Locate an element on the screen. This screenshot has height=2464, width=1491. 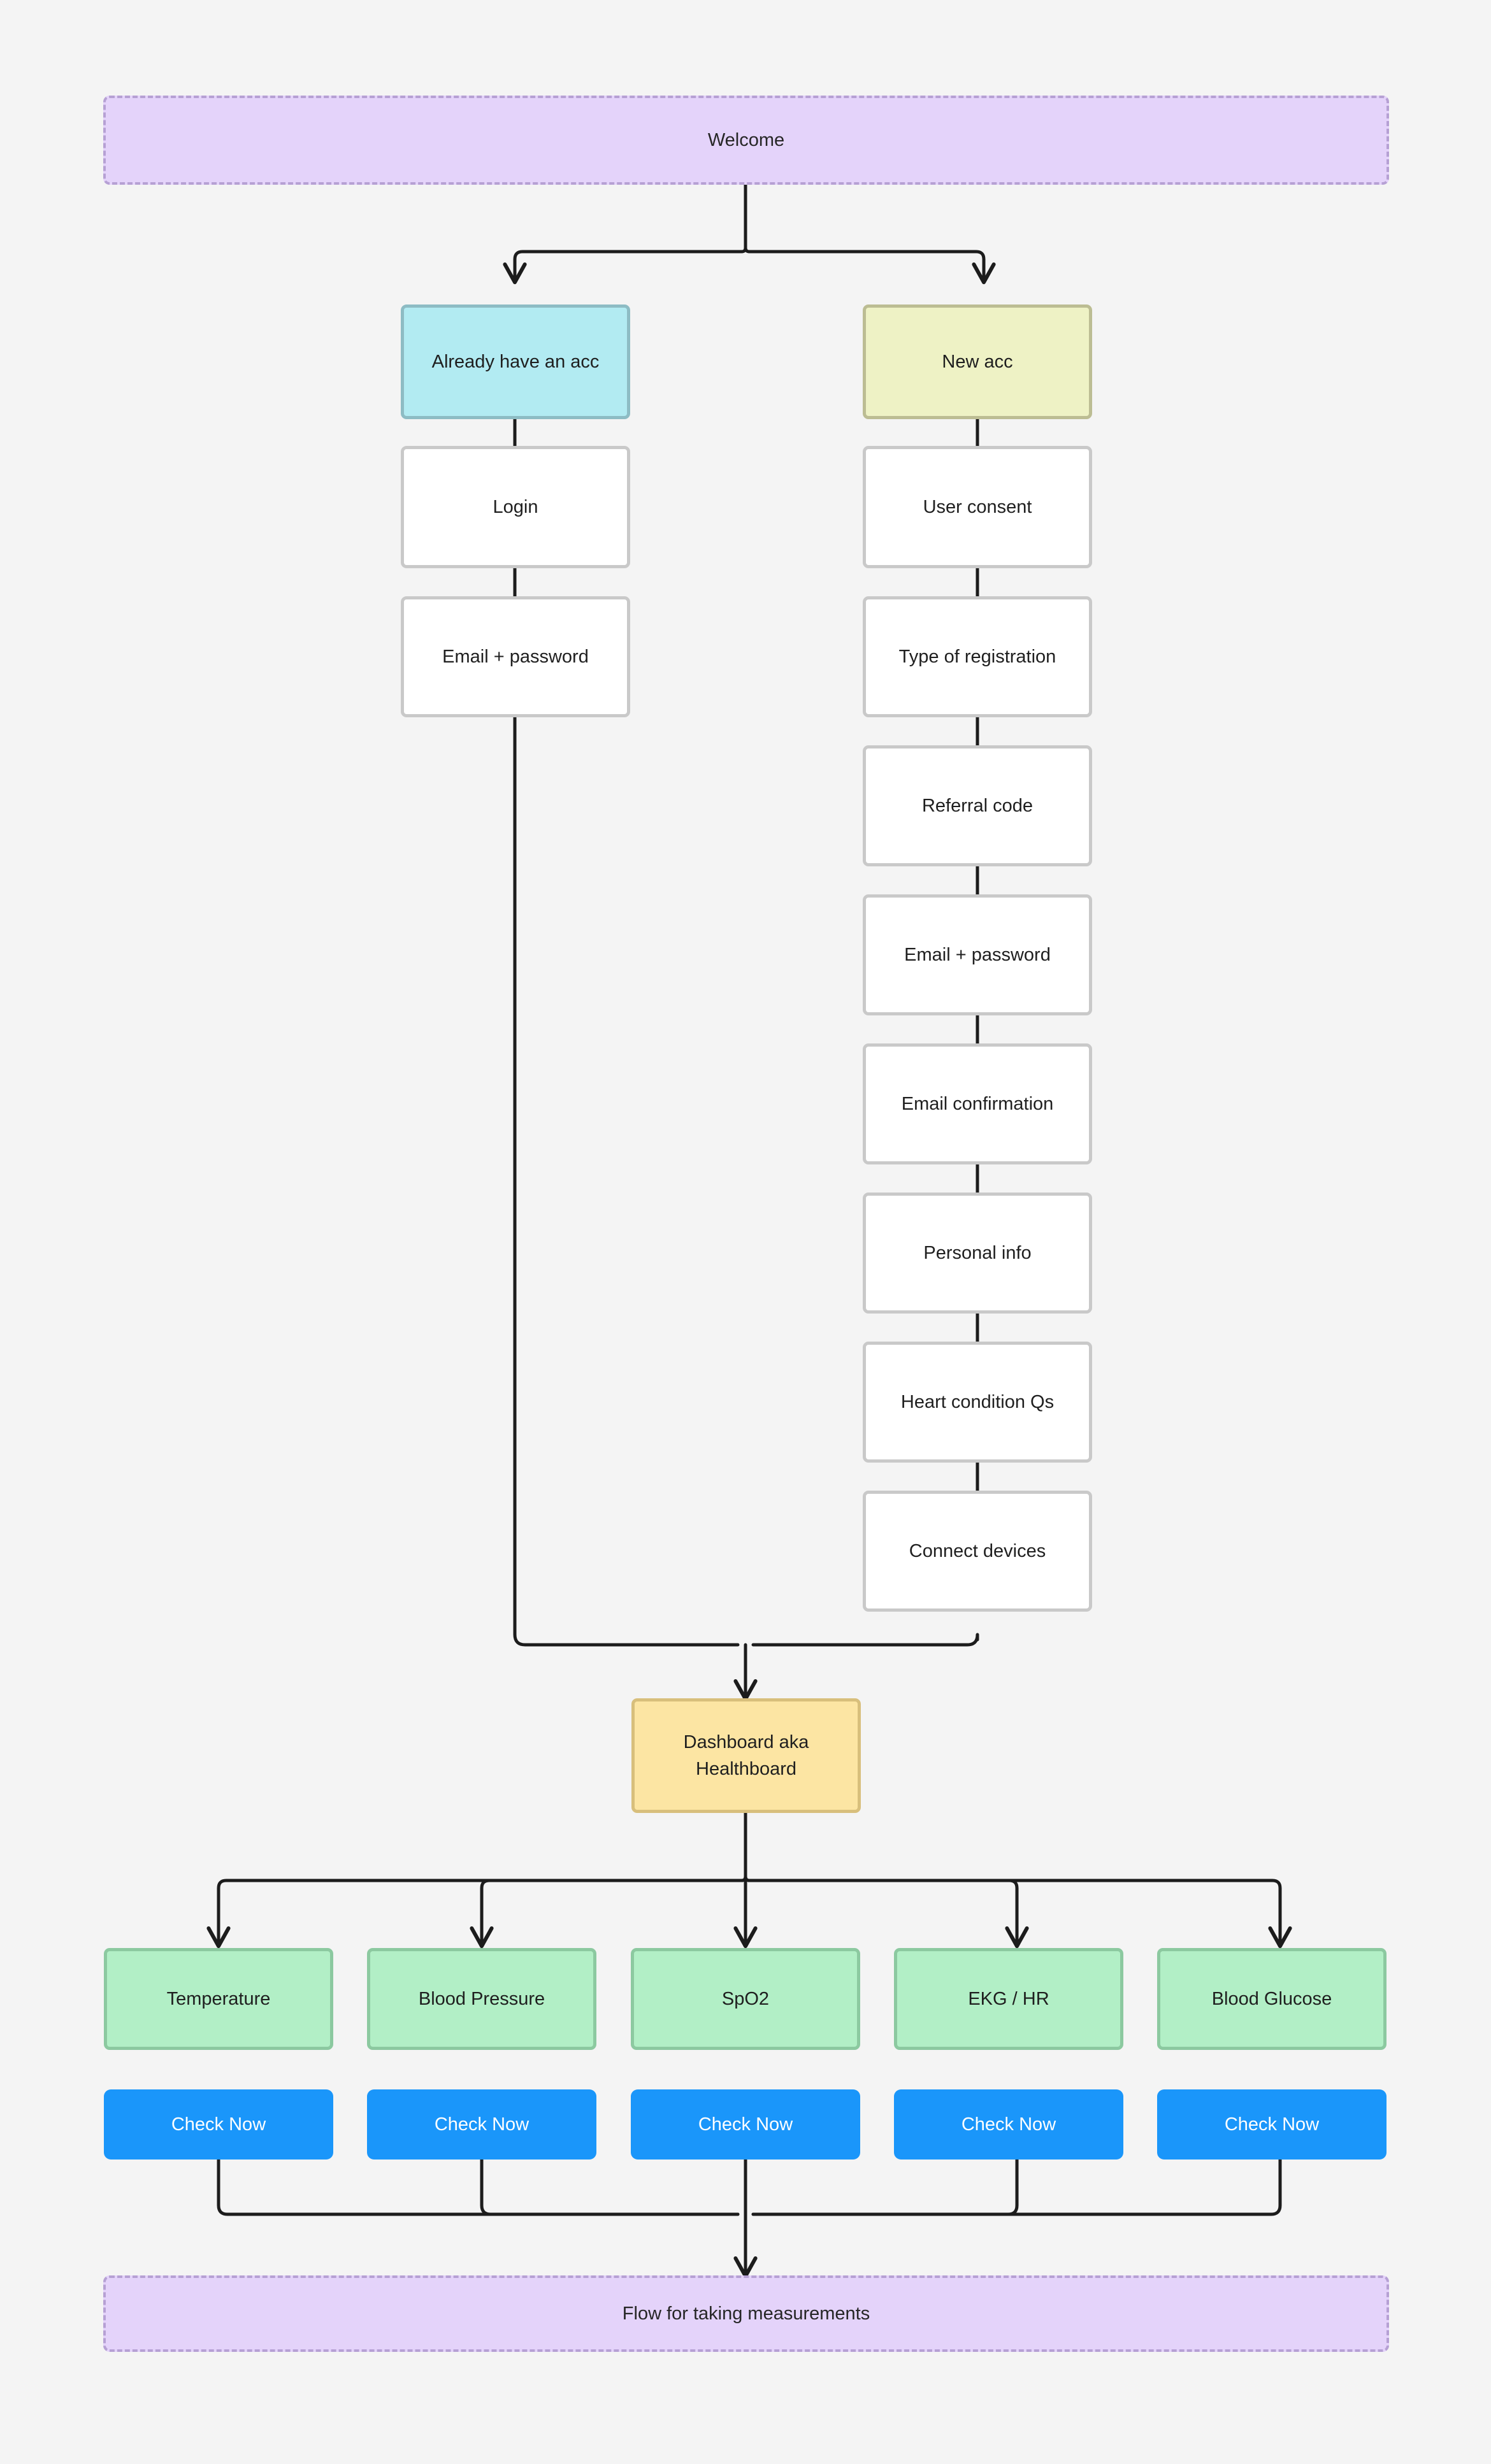
check-now-button-blood-glucose-label: Check Now is located at coordinates (1272, 2124).